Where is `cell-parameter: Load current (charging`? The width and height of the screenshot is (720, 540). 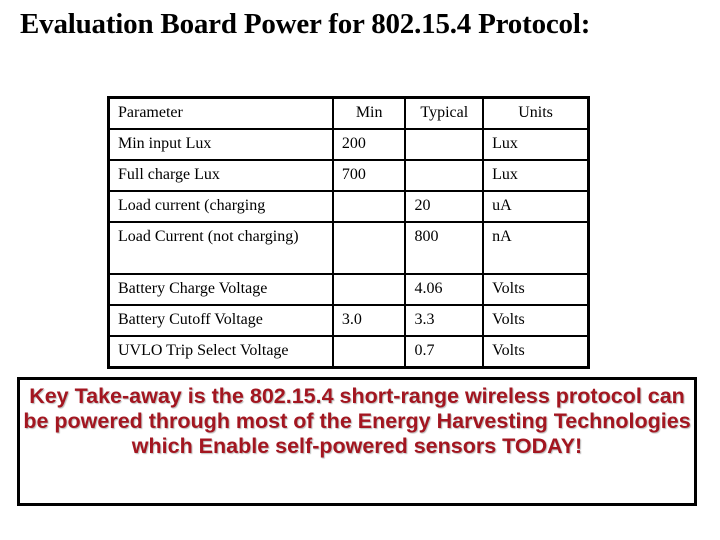 cell-parameter: Load current (charging is located at coordinates (220, 206).